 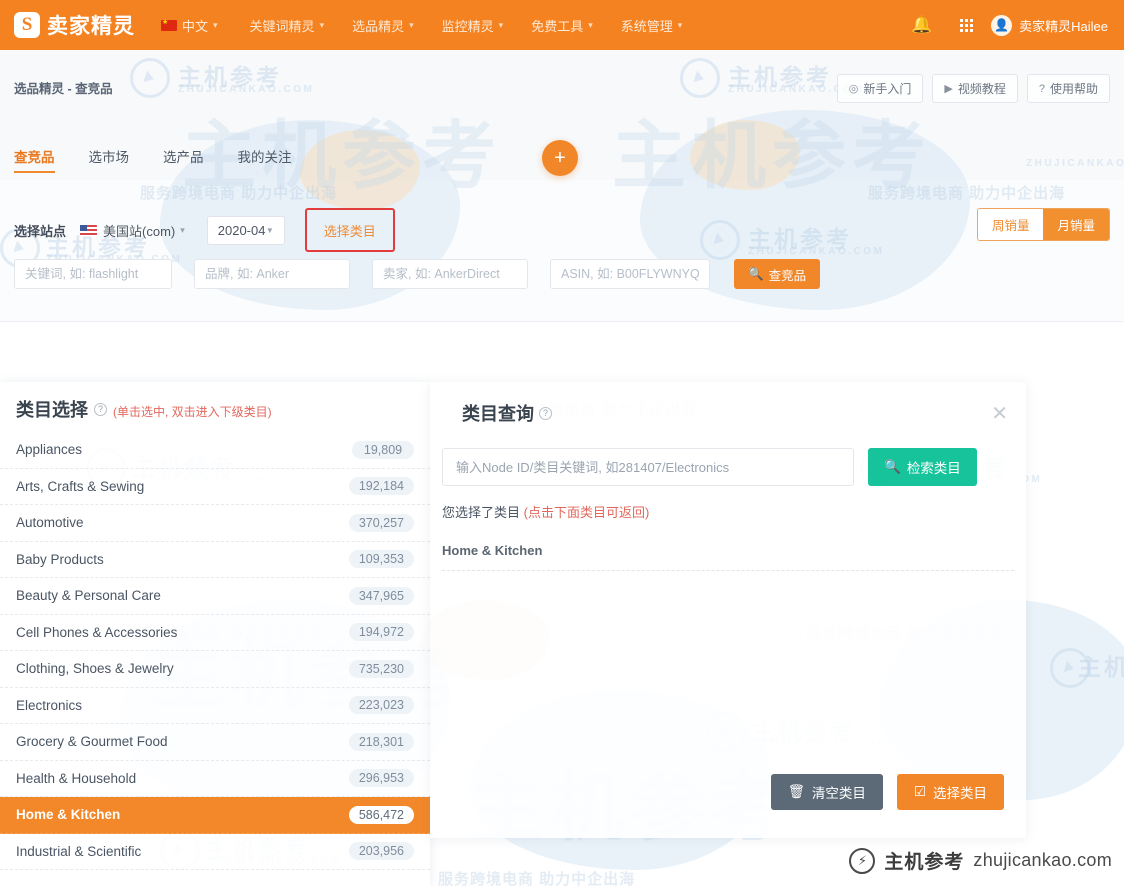 I want to click on avatar: 👤, so click(x=1002, y=25).